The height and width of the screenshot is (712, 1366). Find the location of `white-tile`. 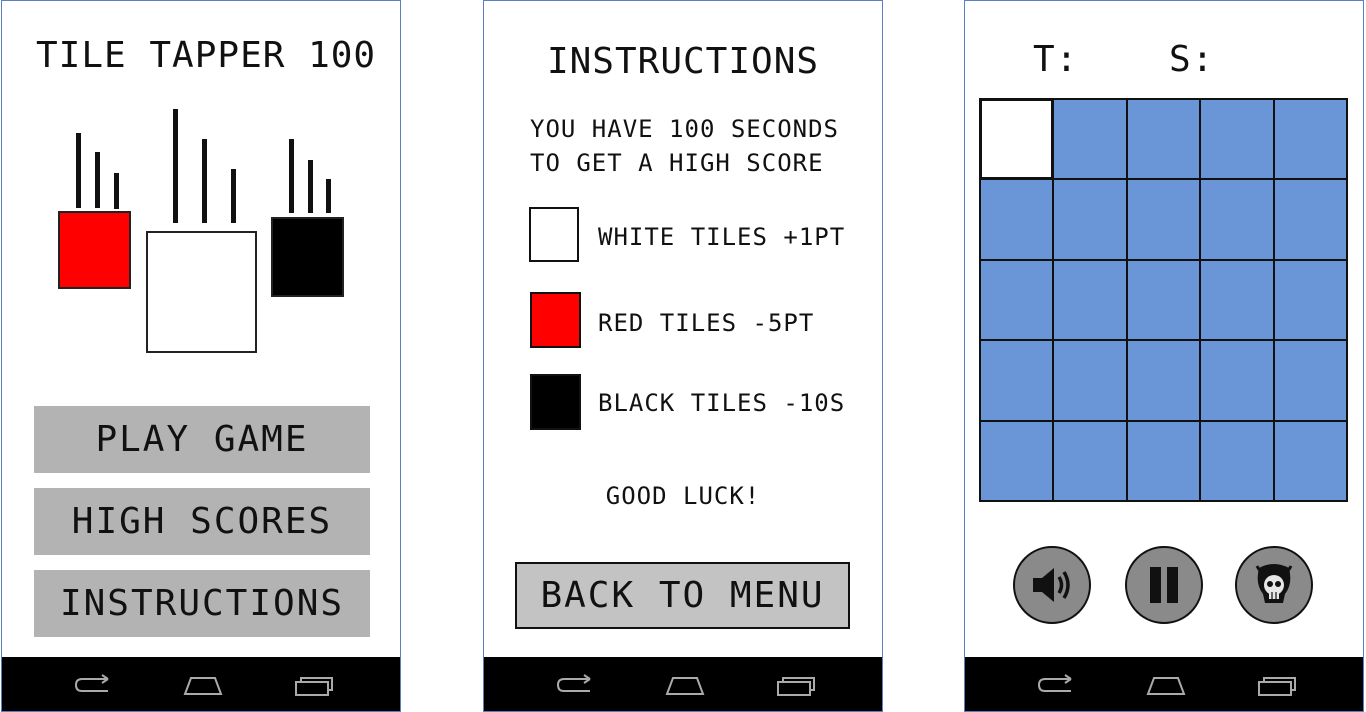

white-tile is located at coordinates (1017, 139).